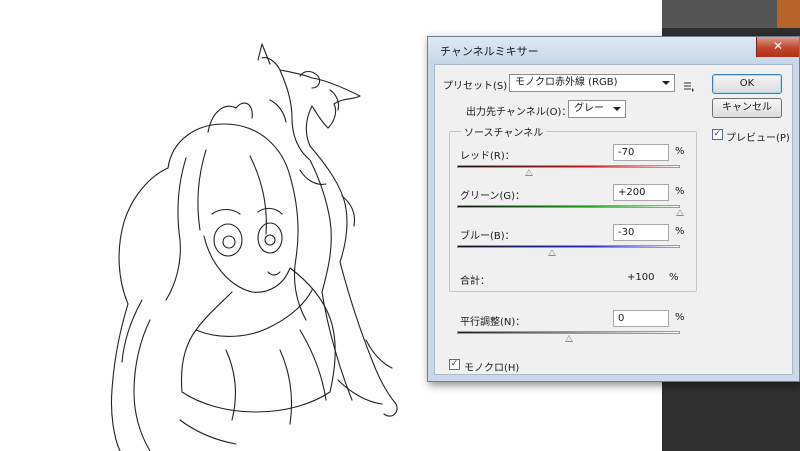  Describe the element at coordinates (504, 131) in the screenshot. I see `source-channels-title: ソースチャンネル` at that location.